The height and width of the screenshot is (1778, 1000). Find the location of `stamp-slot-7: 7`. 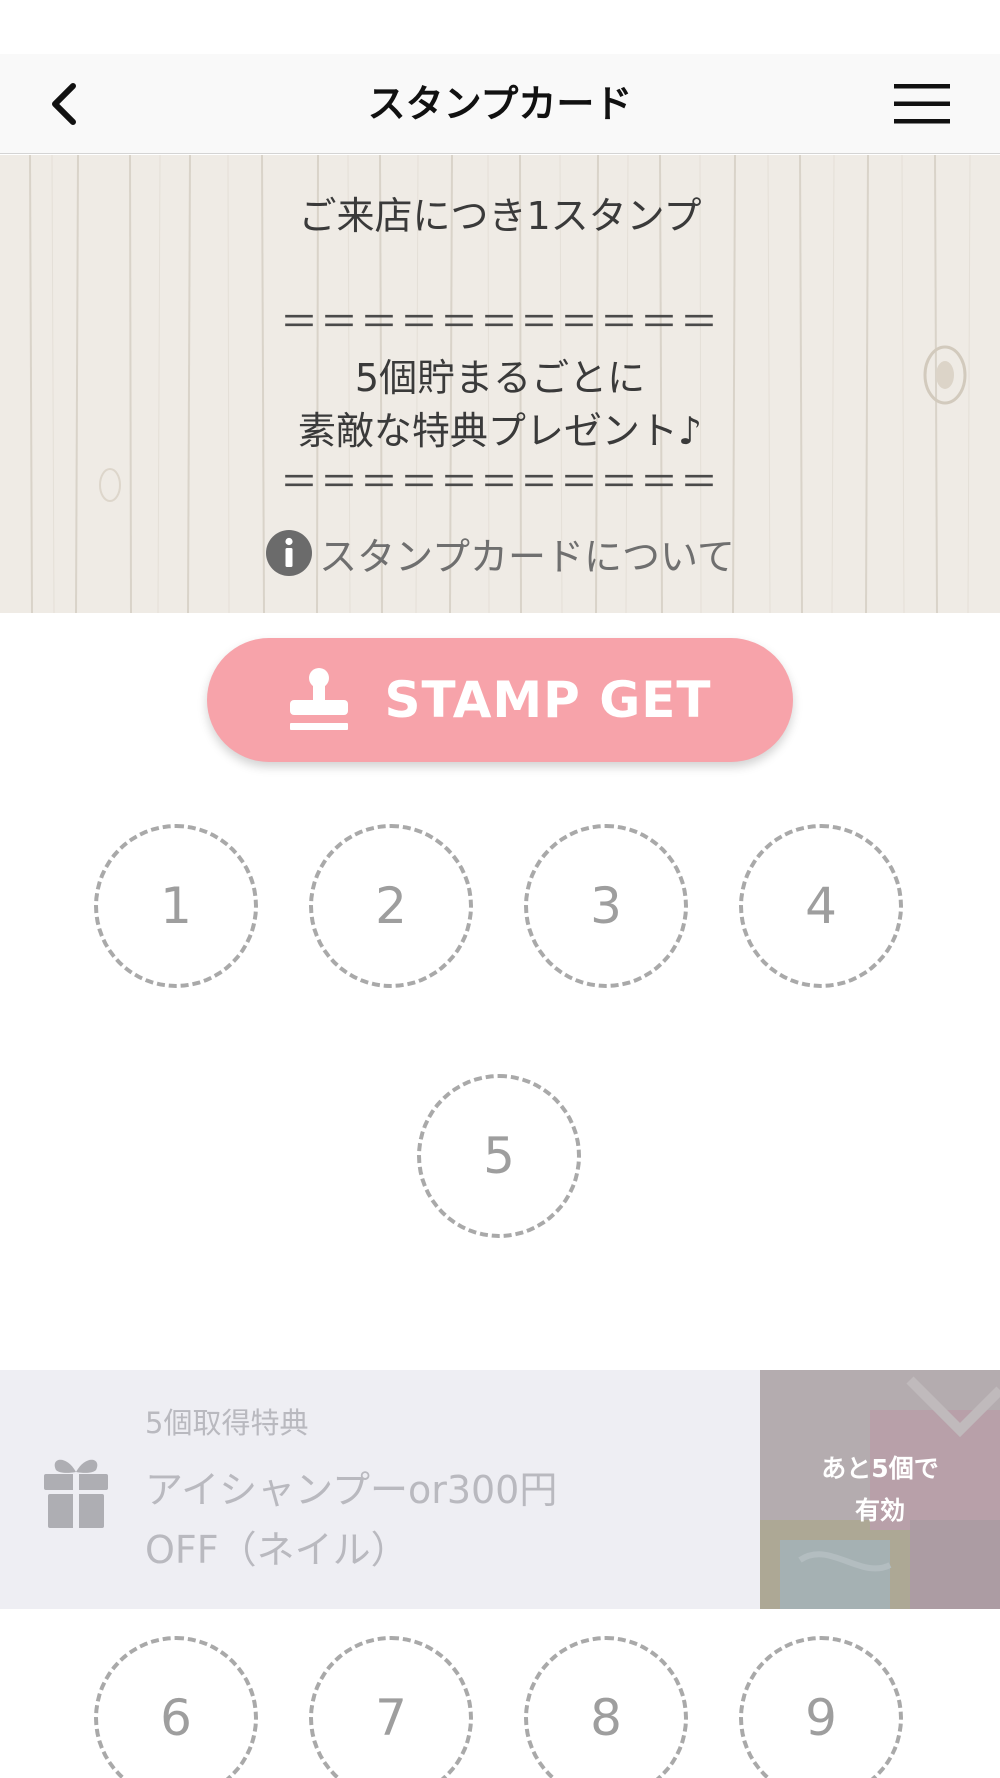

stamp-slot-7: 7 is located at coordinates (391, 1707).